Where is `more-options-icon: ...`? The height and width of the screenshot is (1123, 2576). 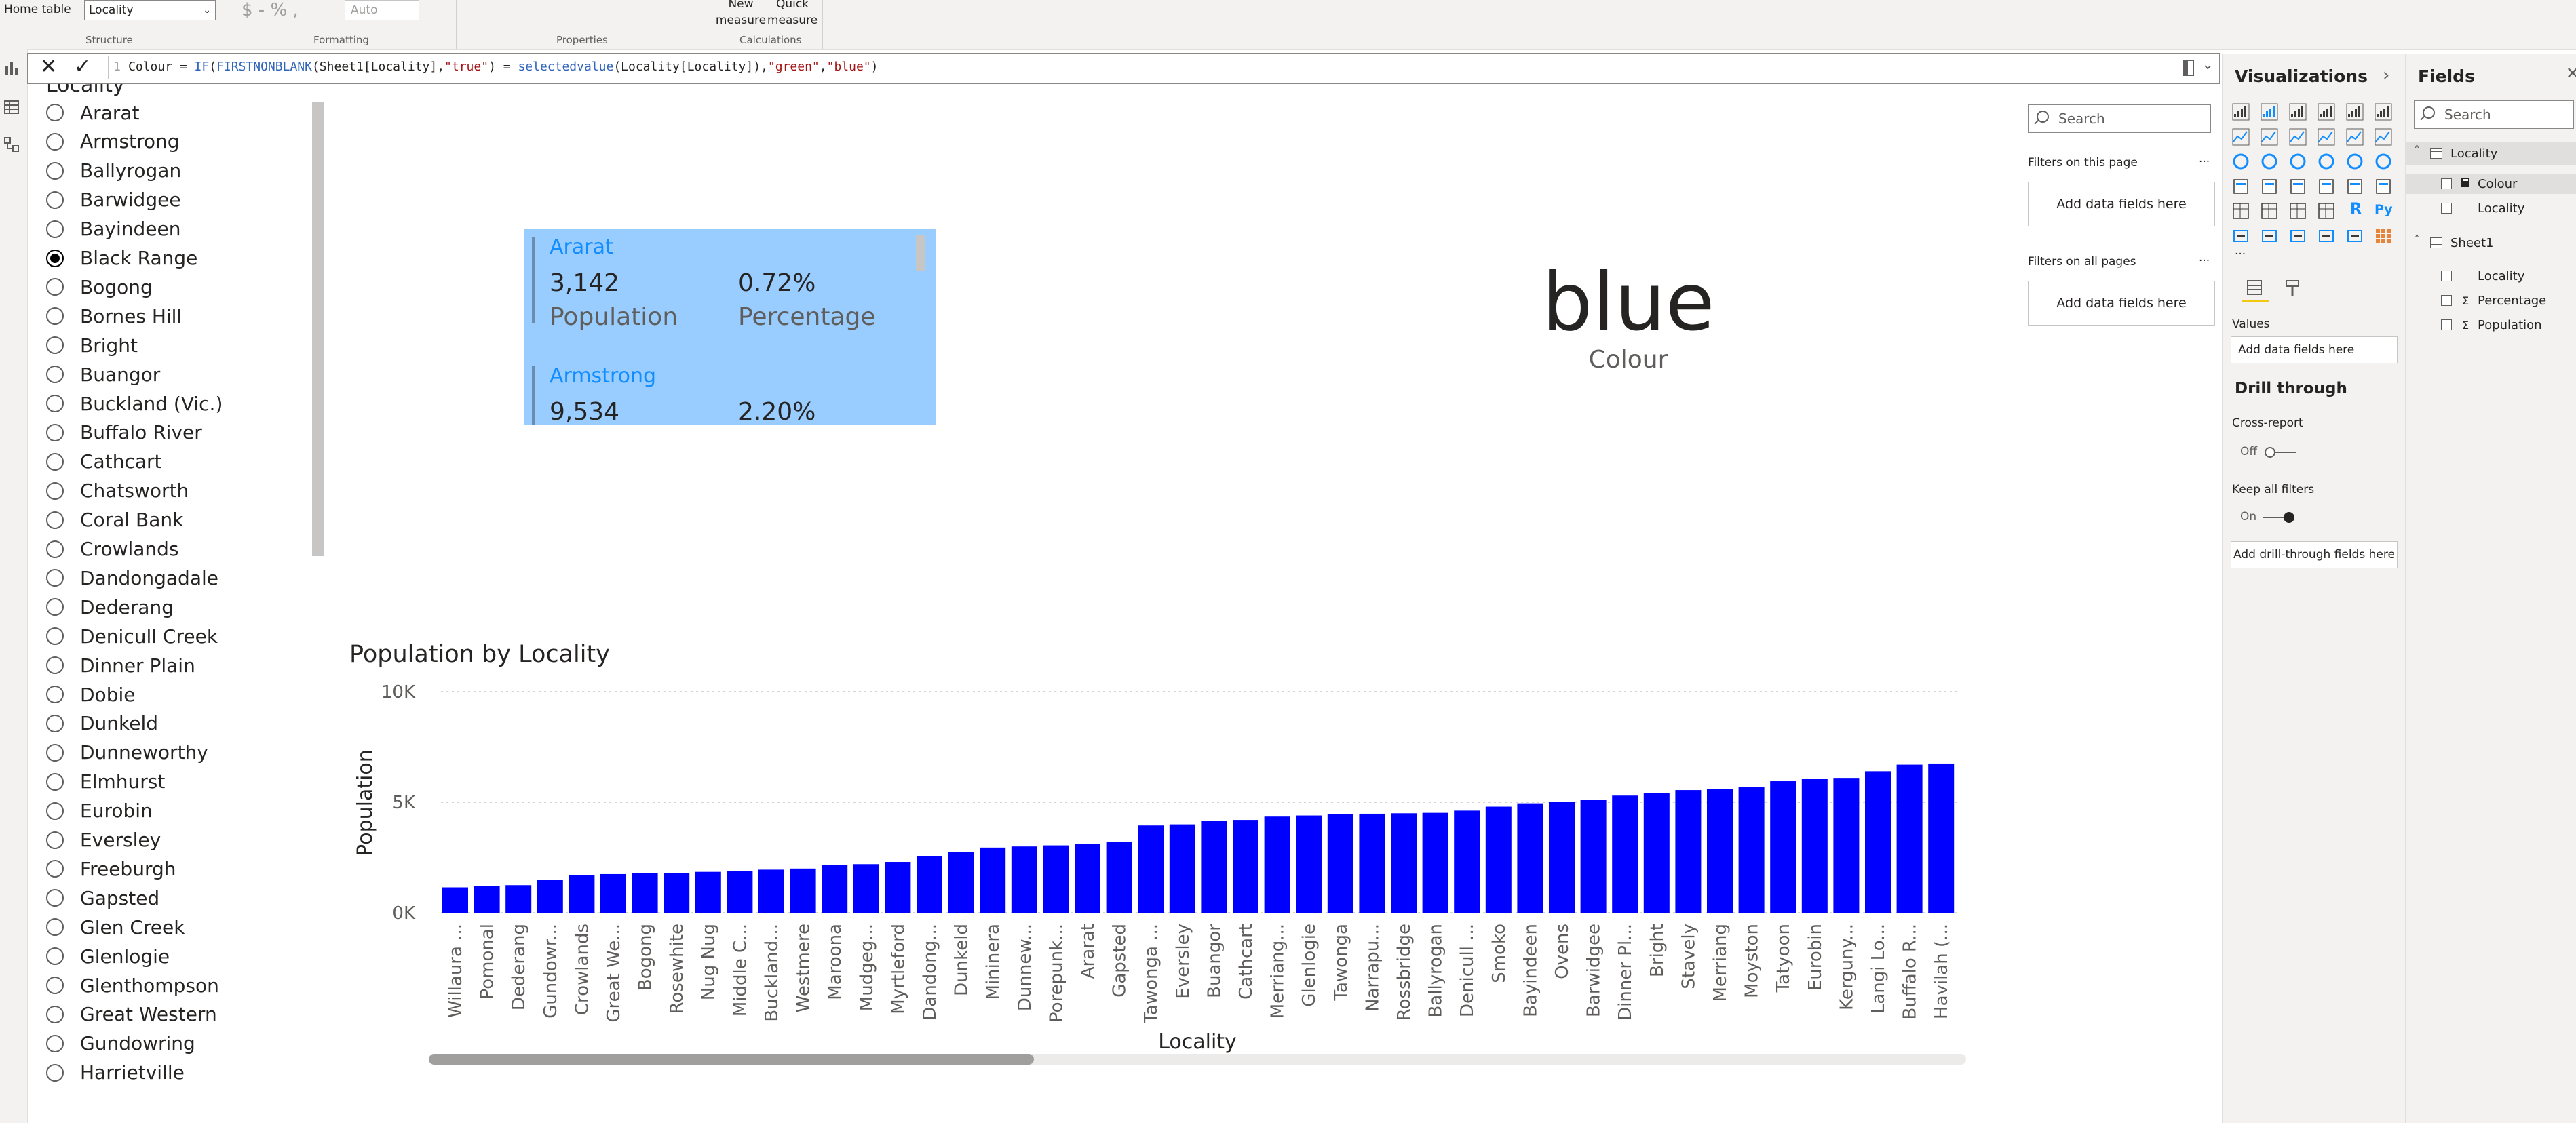
more-options-icon: ... is located at coordinates (2204, 158).